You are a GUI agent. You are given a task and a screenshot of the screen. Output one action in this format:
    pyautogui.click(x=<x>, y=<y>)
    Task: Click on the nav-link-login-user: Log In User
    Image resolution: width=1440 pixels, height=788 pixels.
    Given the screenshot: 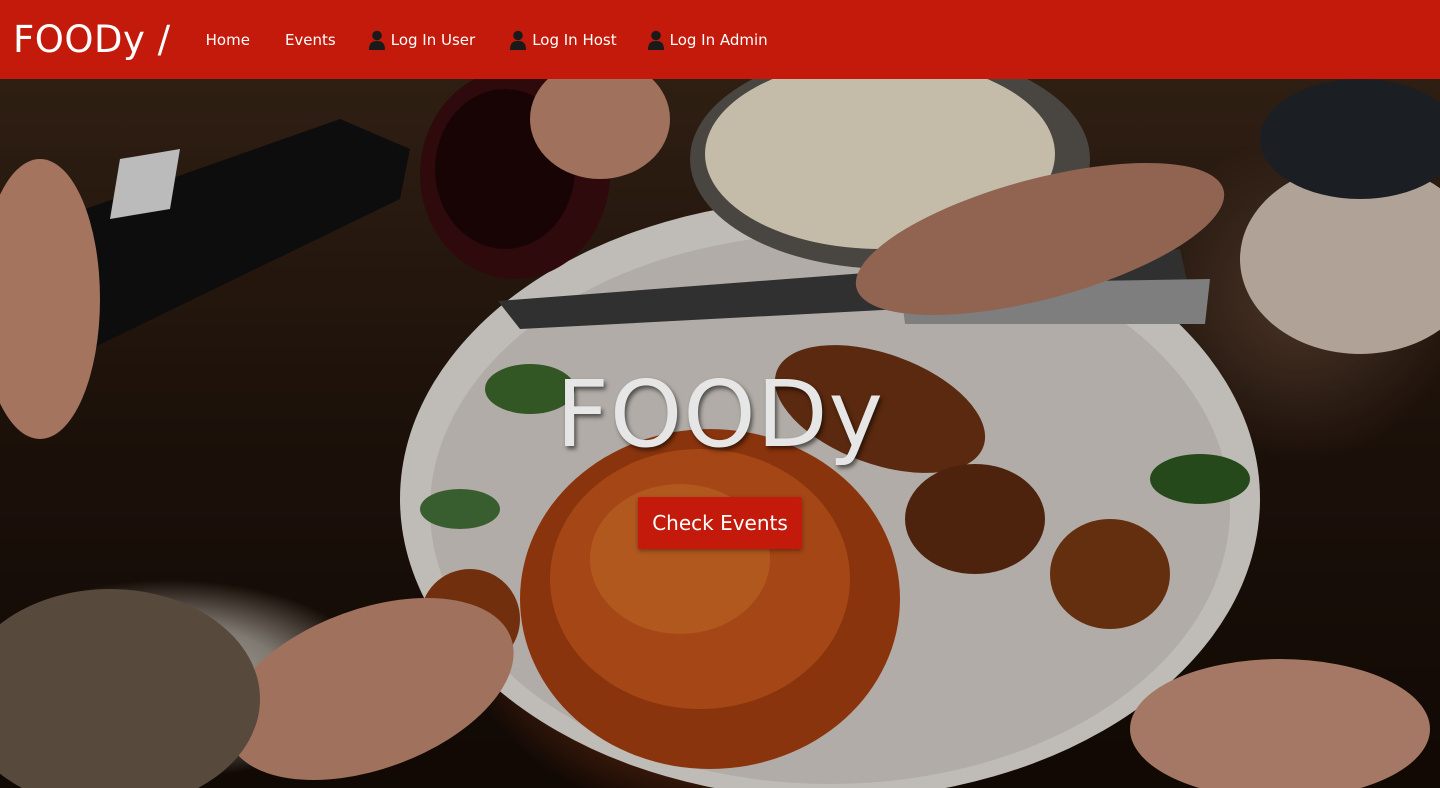 What is the action you would take?
    pyautogui.click(x=421, y=40)
    